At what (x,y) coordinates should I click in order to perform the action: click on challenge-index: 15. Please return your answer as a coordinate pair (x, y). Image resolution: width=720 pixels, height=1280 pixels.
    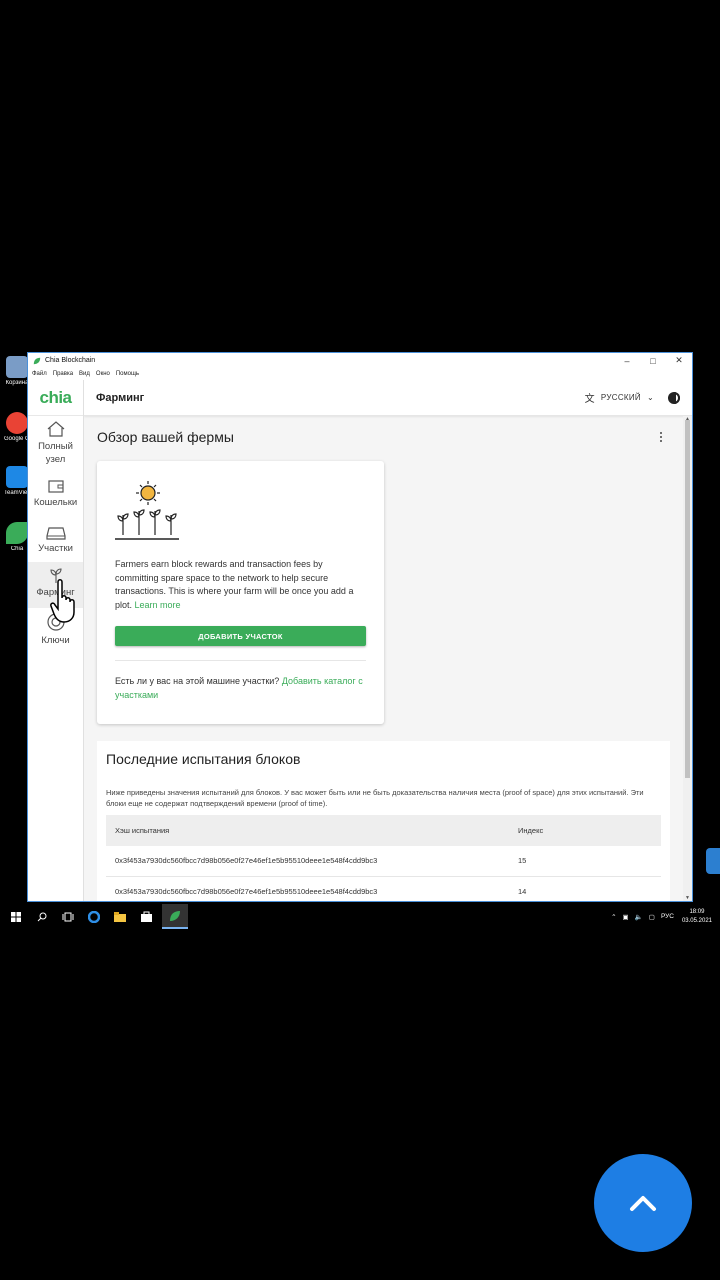
    Looking at the image, I should click on (585, 861).